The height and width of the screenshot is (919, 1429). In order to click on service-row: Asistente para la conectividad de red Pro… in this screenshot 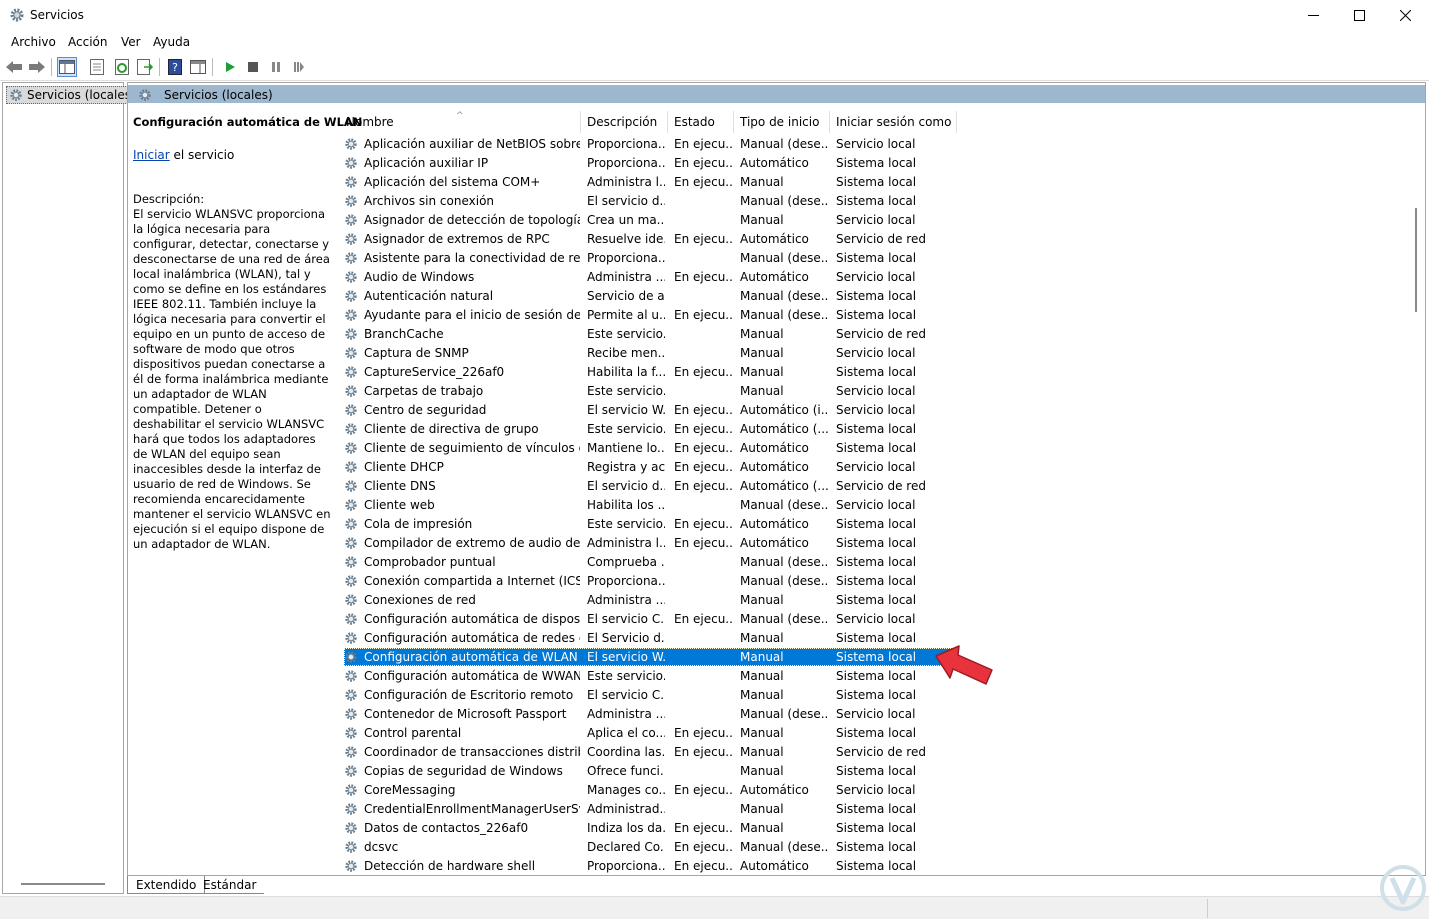, I will do `click(877, 258)`.